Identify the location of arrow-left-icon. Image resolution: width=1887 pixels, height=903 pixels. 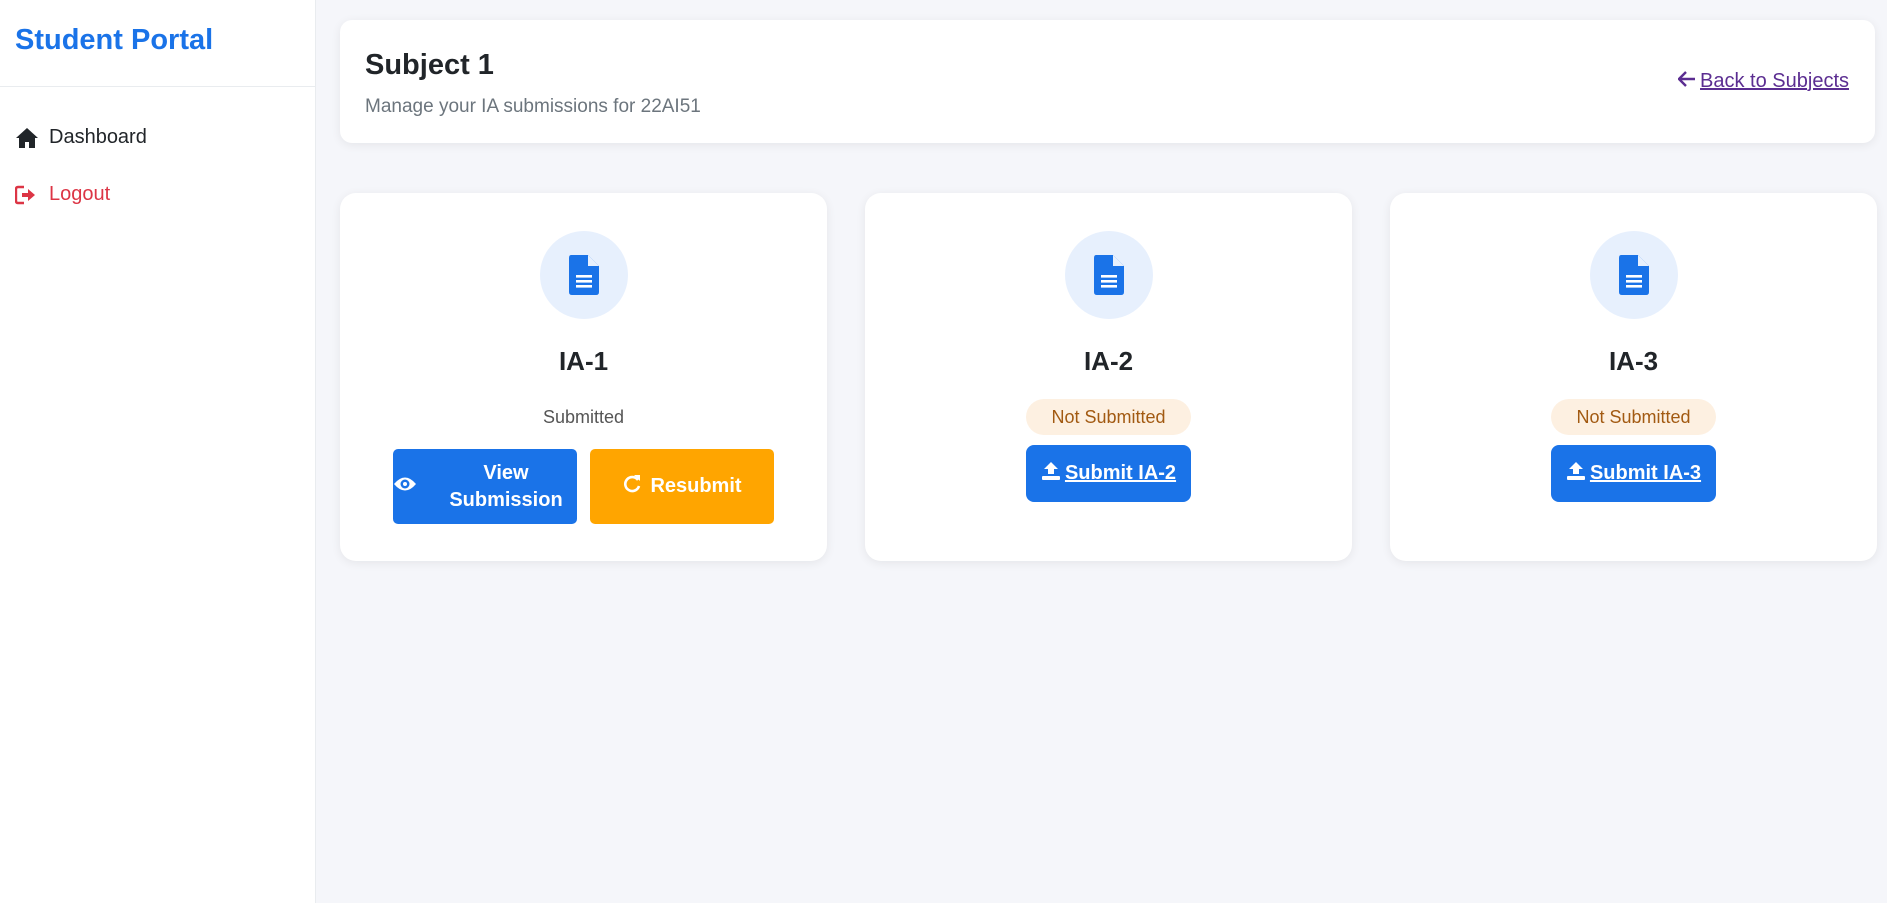
(1686, 81).